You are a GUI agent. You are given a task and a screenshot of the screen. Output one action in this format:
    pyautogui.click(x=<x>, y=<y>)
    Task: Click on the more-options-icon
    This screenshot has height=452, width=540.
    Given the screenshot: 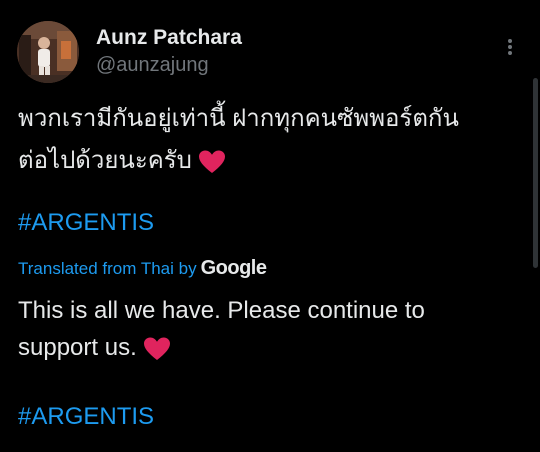 What is the action you would take?
    pyautogui.click(x=510, y=47)
    